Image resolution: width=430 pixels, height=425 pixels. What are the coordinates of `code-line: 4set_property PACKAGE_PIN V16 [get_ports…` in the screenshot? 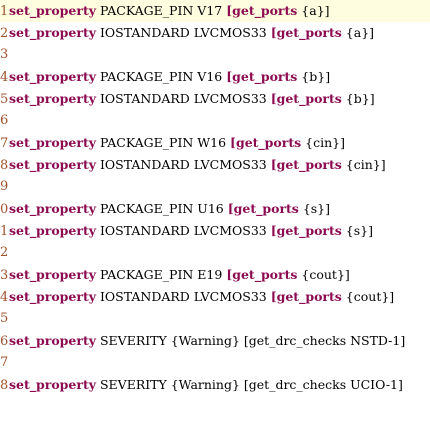 It's located at (215, 77).